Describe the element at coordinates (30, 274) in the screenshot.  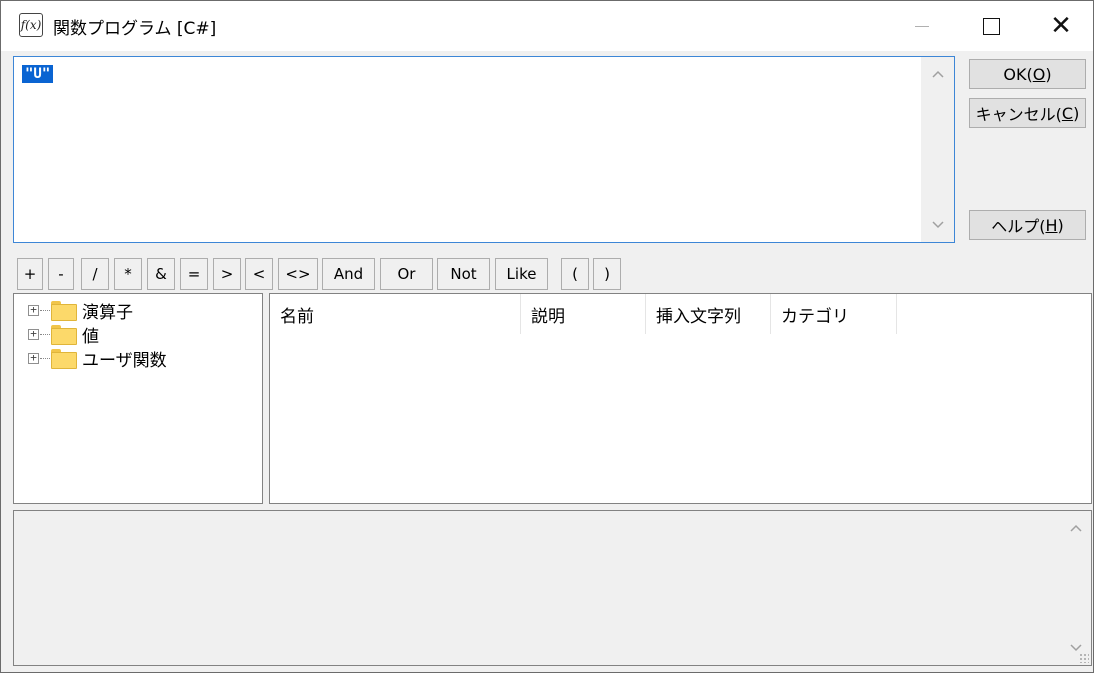
I see `operator-plus-button: +` at that location.